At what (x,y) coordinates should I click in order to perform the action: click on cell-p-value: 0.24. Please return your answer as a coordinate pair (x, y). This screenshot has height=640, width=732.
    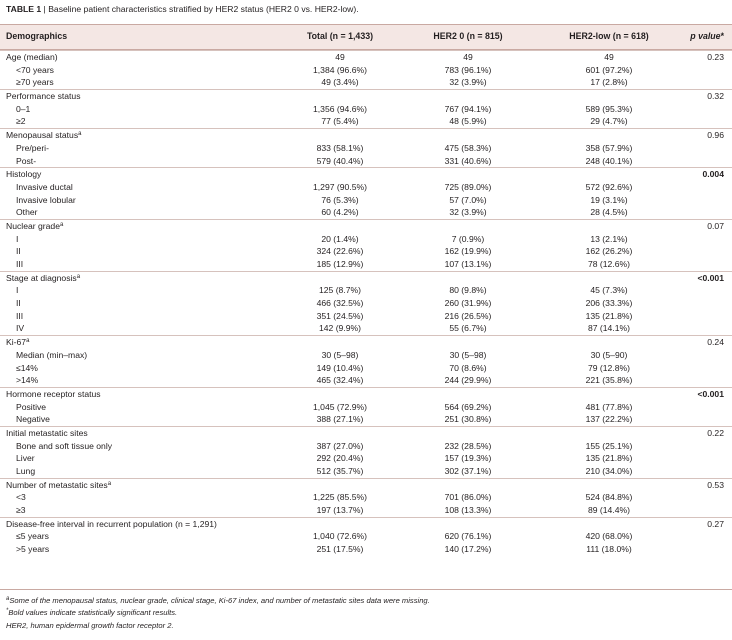
    Looking at the image, I should click on (715, 342).